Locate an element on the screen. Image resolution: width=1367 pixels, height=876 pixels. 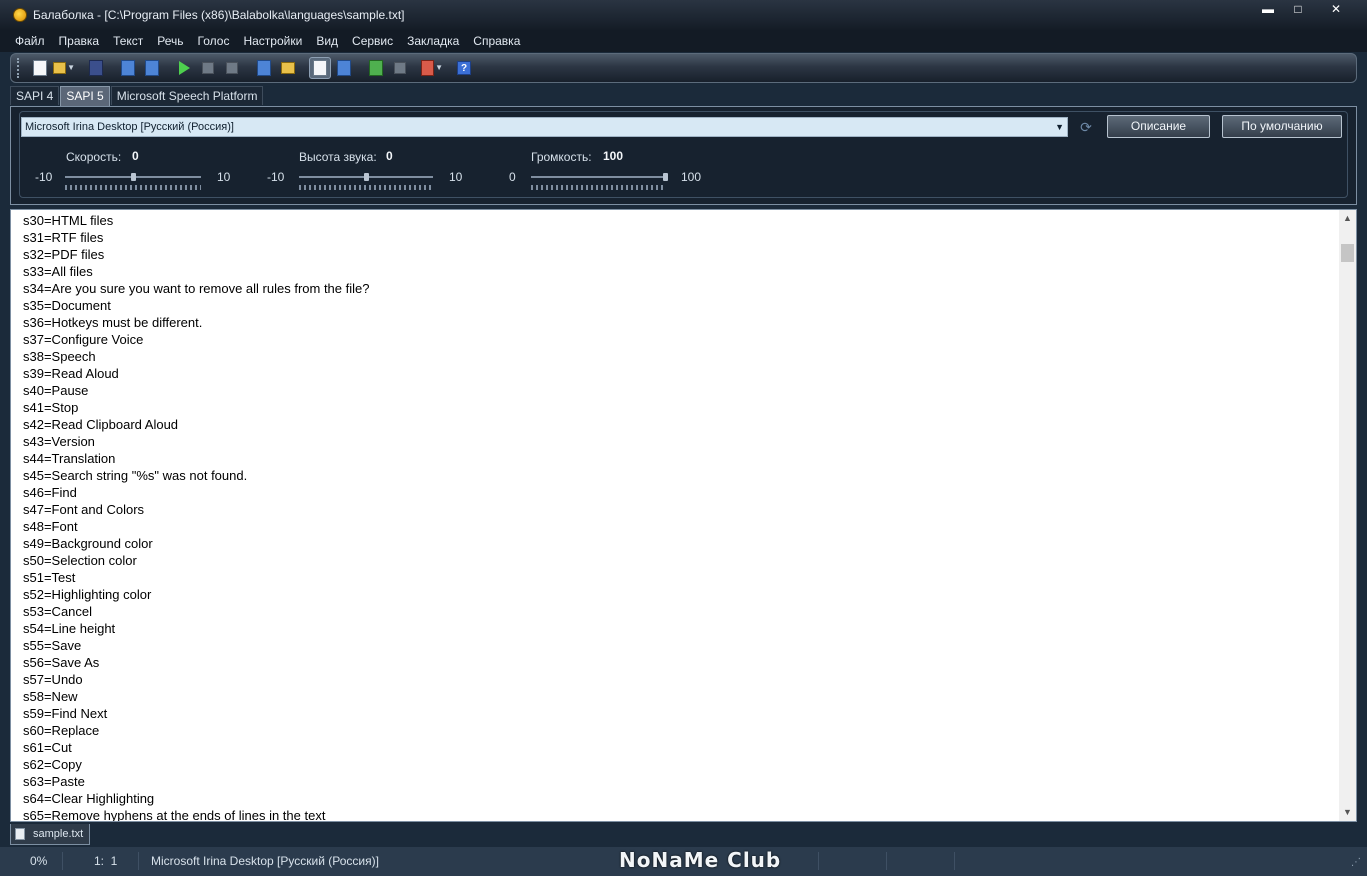
menu-tools: Сервис is located at coordinates (372, 41).